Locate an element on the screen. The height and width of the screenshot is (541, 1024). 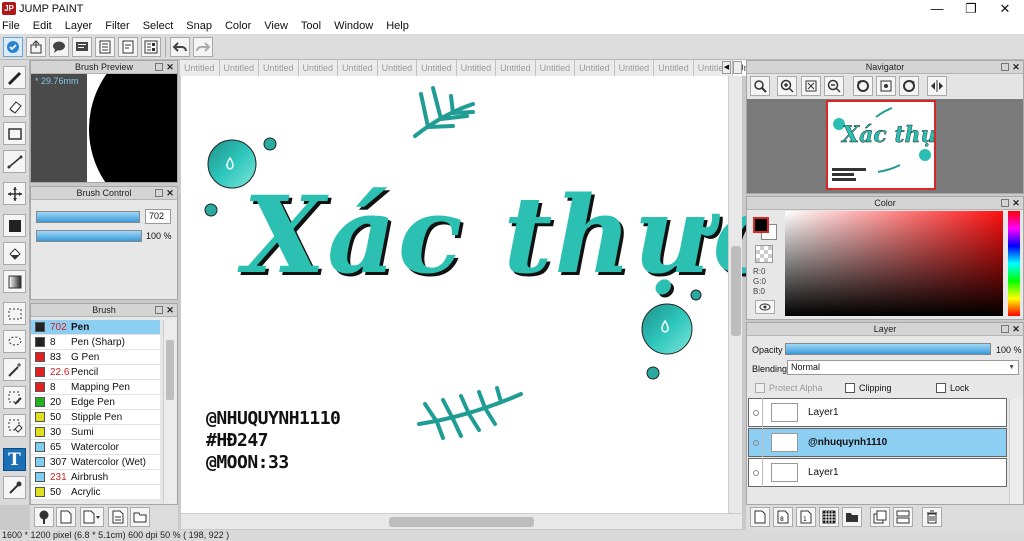
export-icon is located at coordinates (36, 46).